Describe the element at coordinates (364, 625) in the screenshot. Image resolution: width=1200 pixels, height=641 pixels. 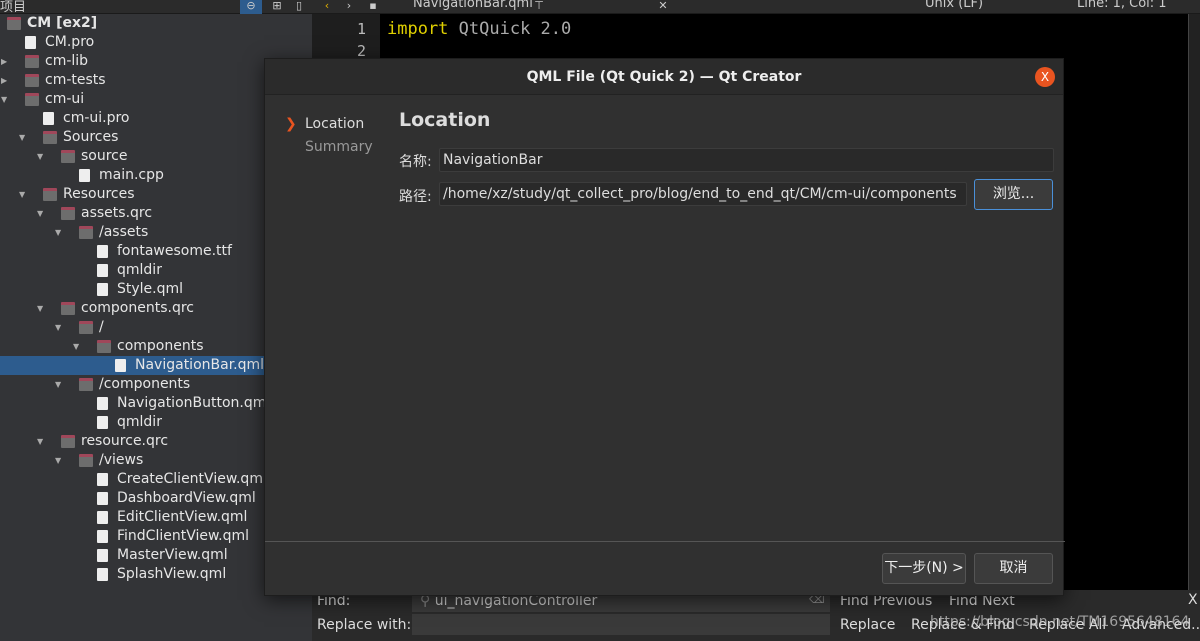
I see `replace-label: Replace with:` at that location.